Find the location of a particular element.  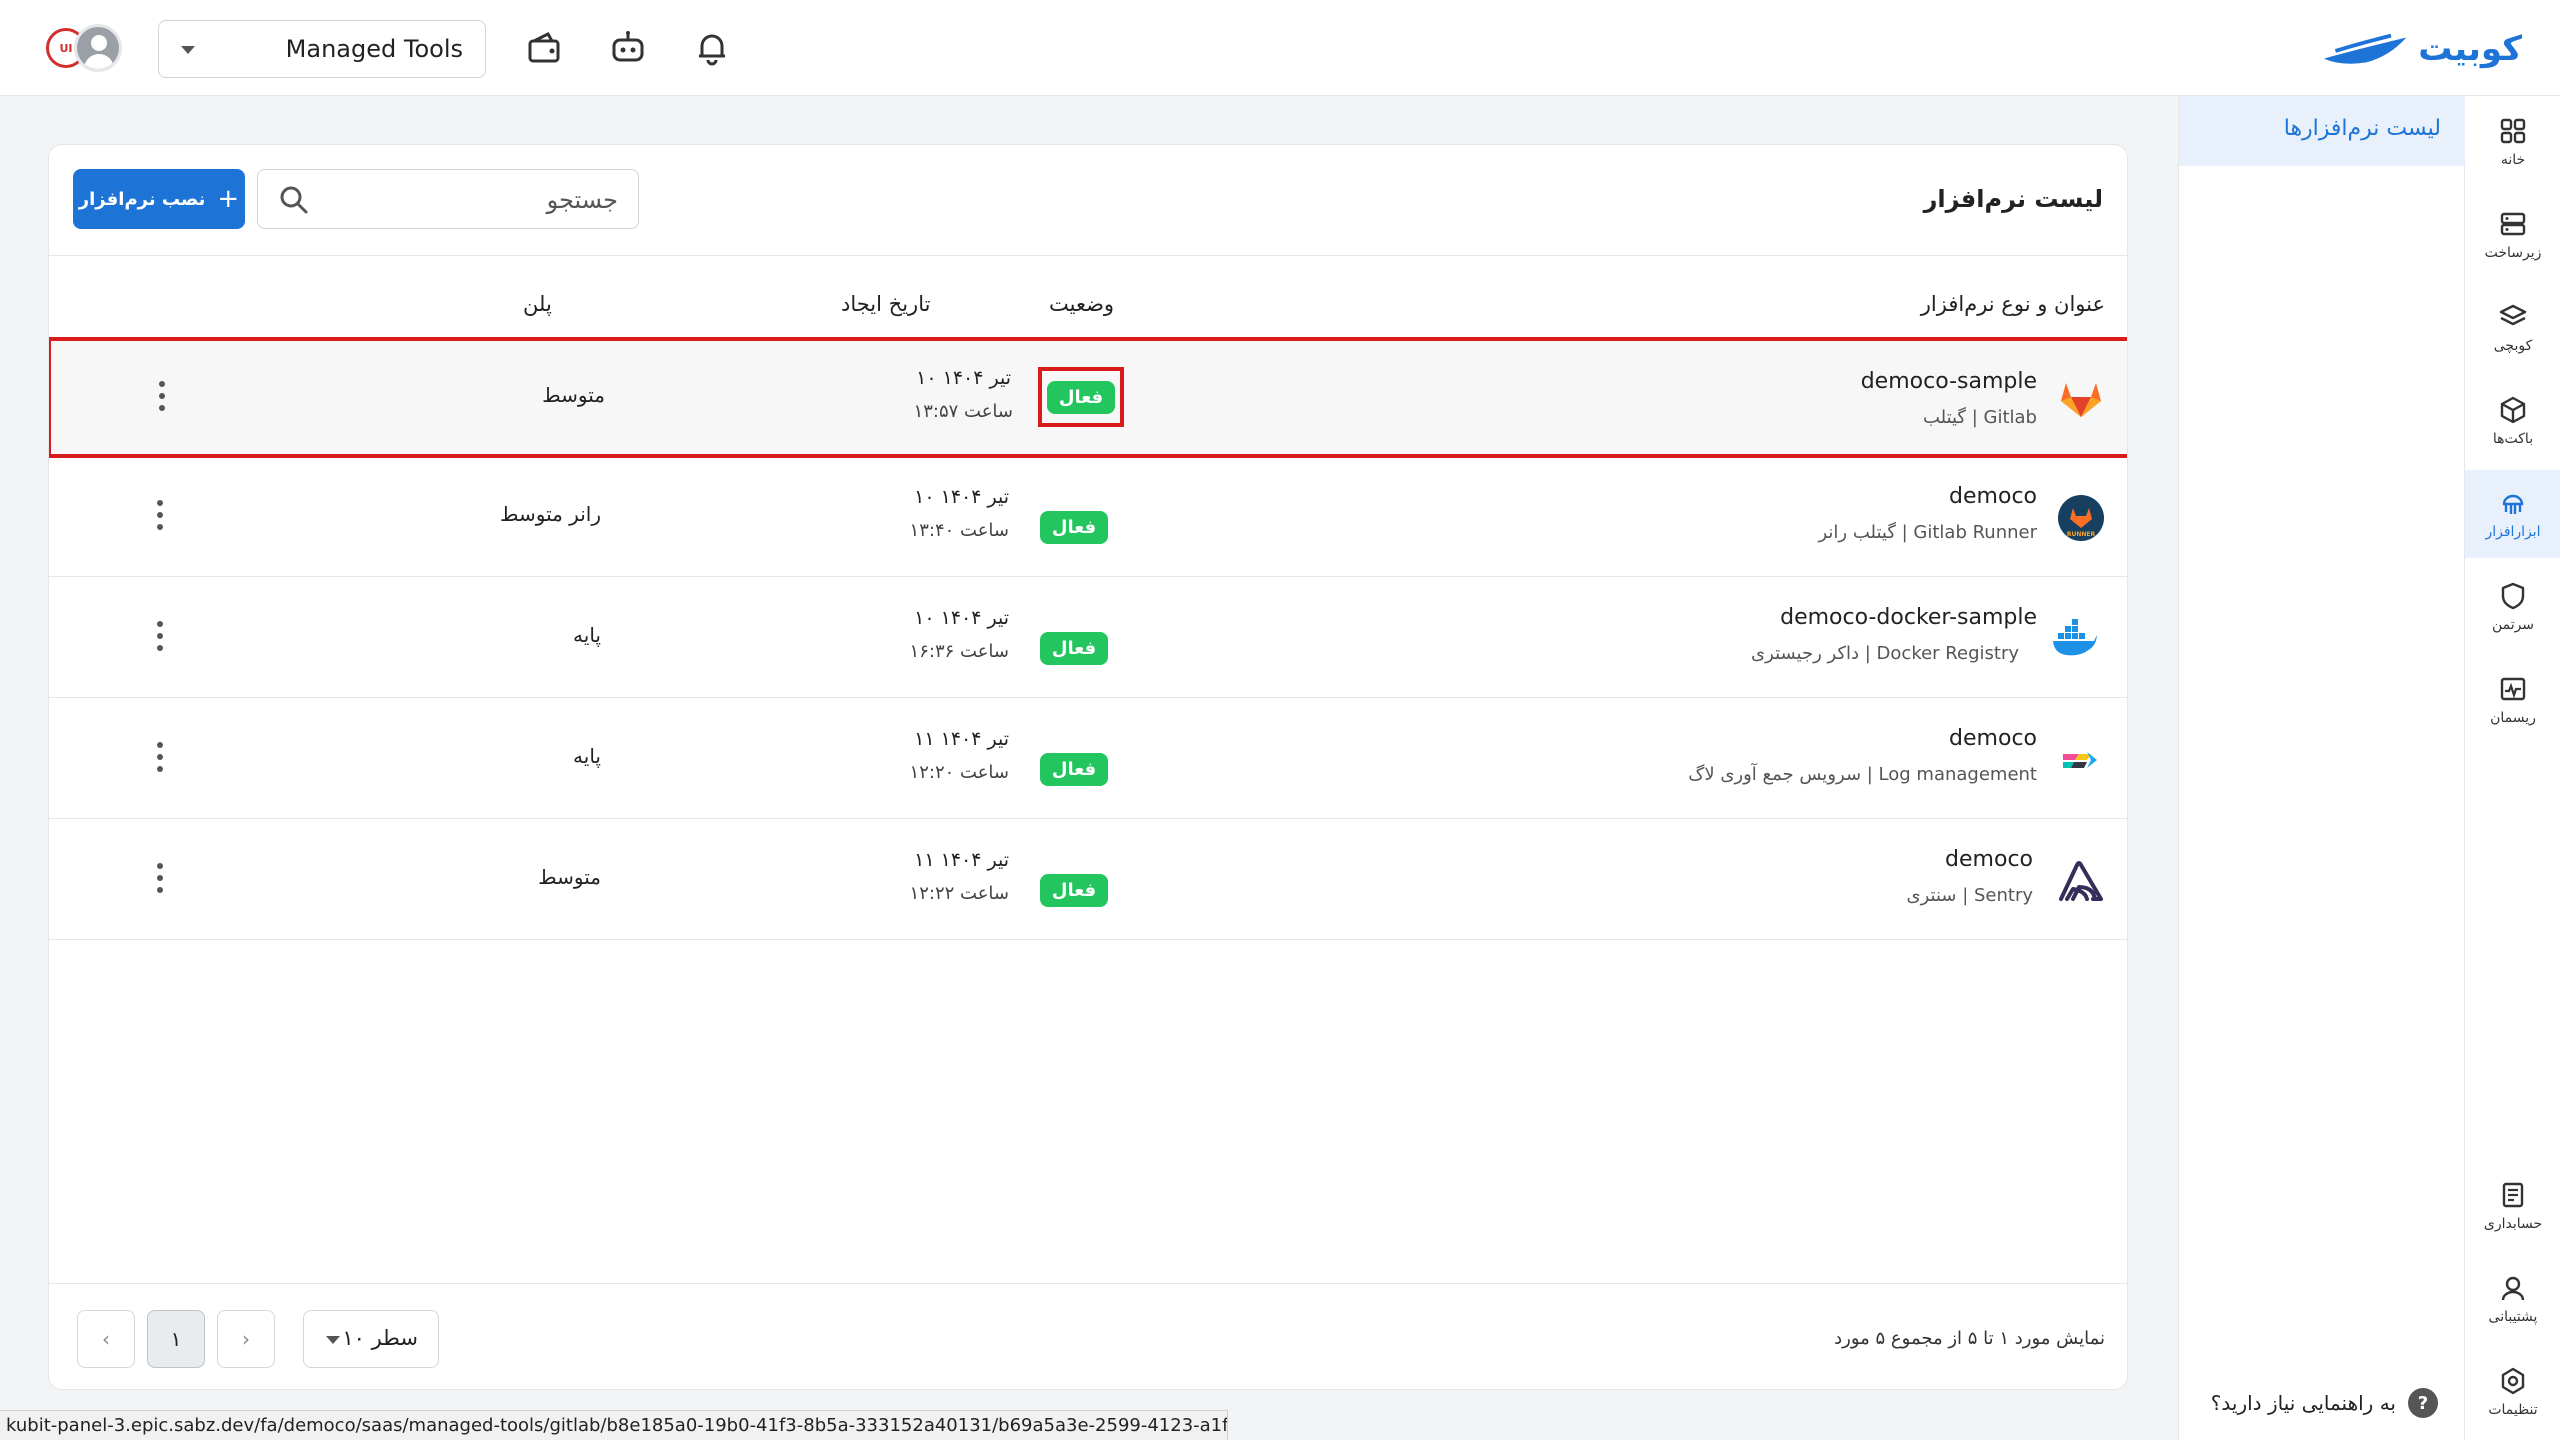

logo-text: کوبیت is located at coordinates (2470, 49).